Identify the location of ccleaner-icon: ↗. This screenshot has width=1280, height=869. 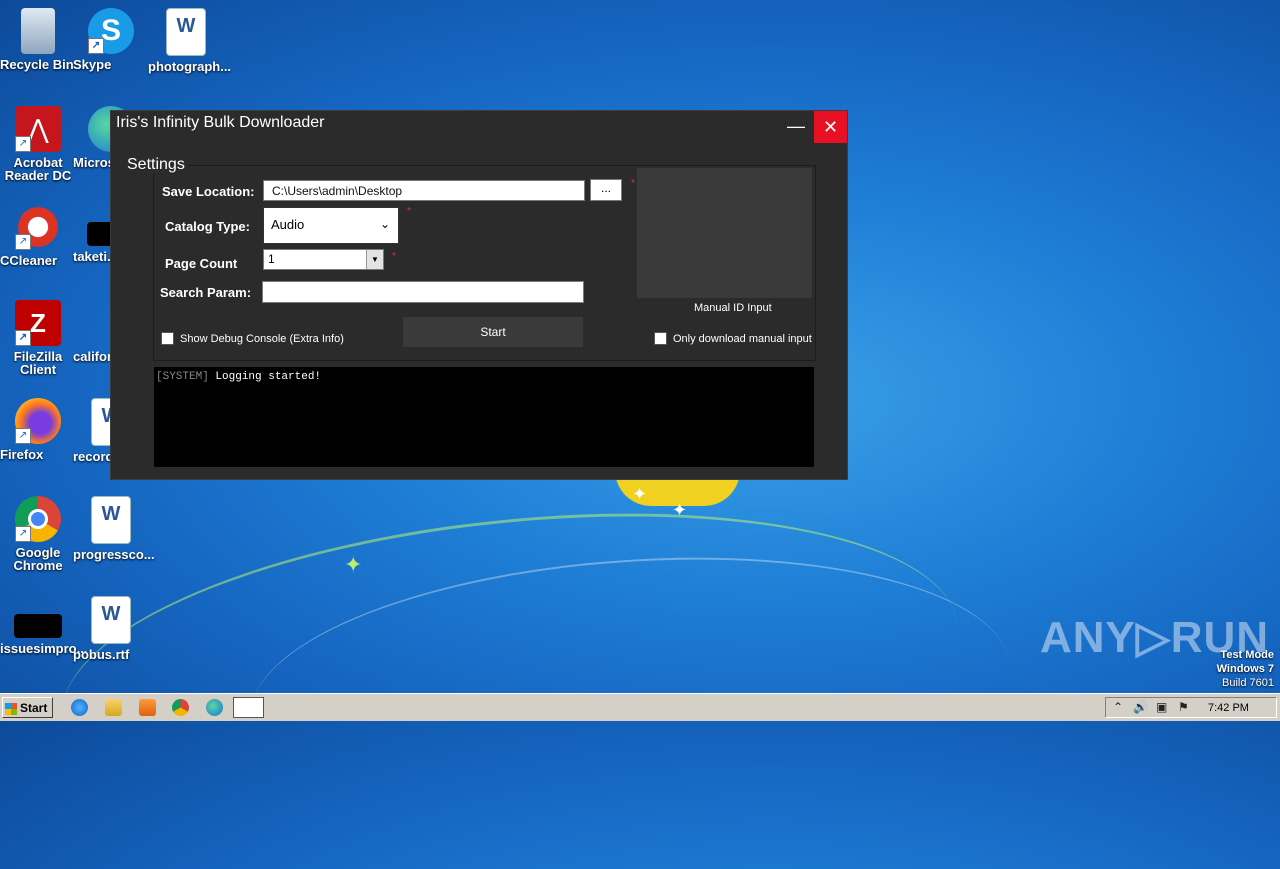
(38, 227).